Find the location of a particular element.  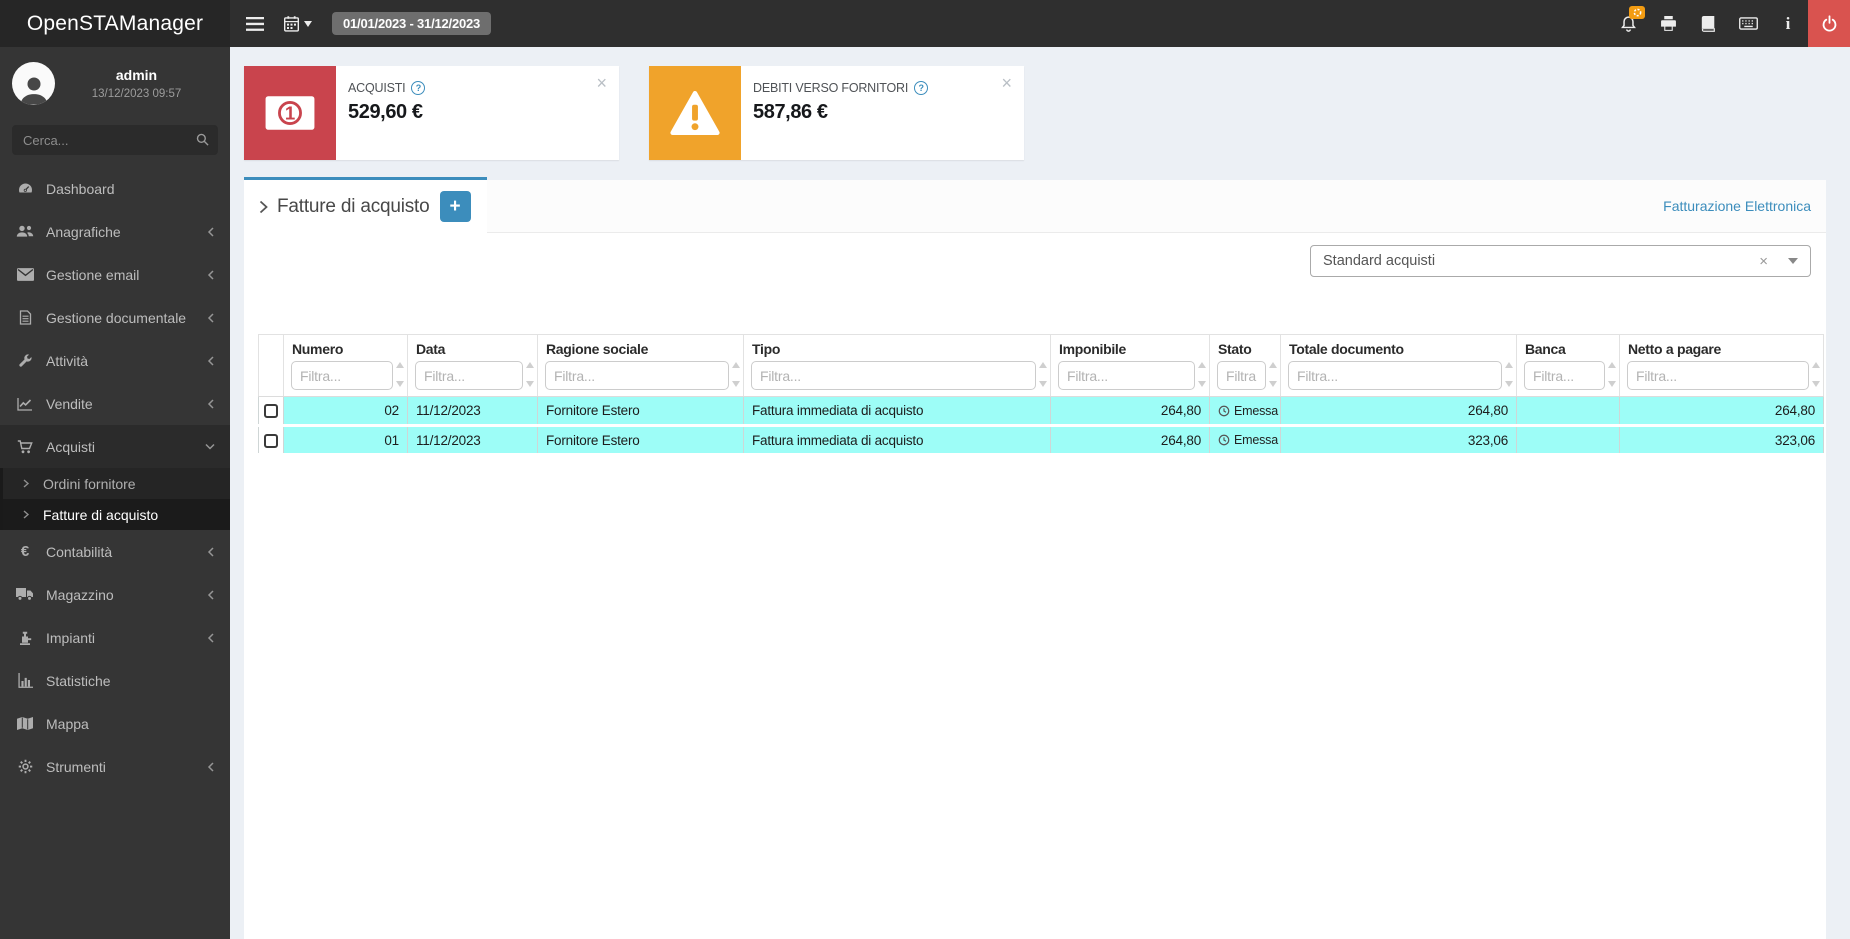

filter-input-tipo is located at coordinates (893, 375).